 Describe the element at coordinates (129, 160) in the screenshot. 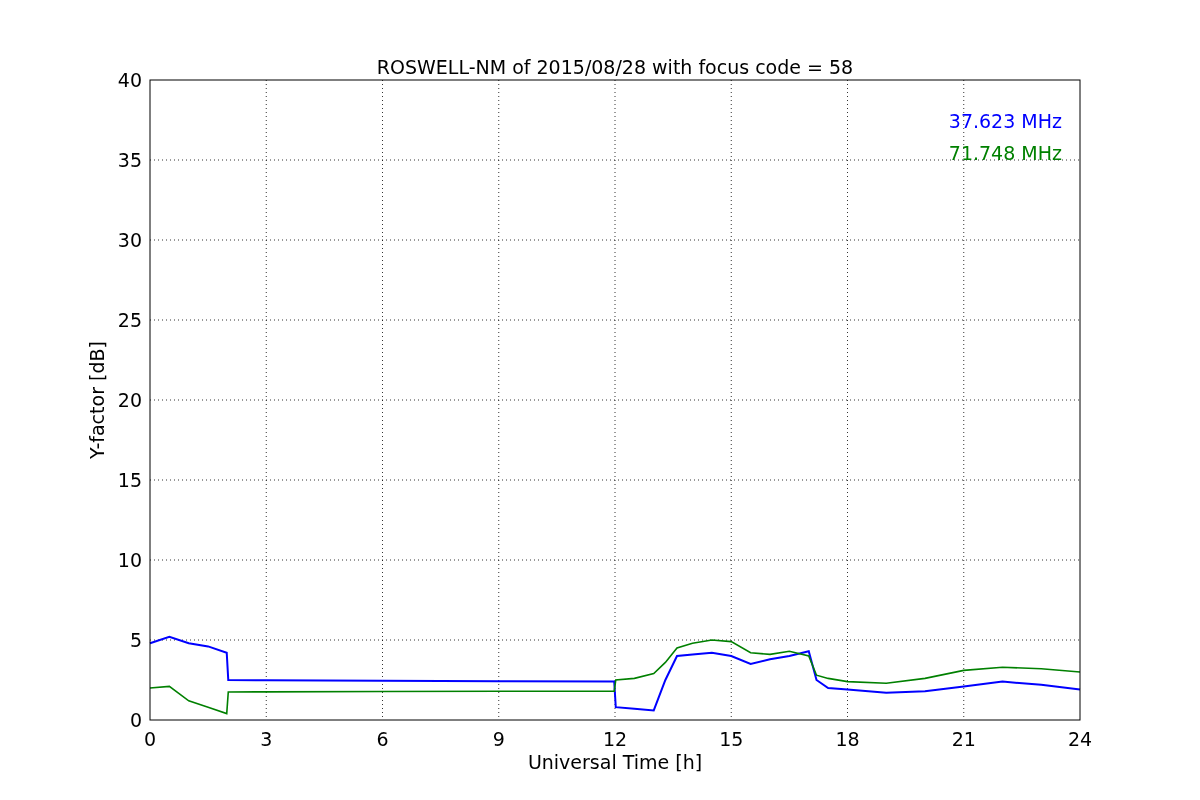

I see `y-tick-label: 35` at that location.